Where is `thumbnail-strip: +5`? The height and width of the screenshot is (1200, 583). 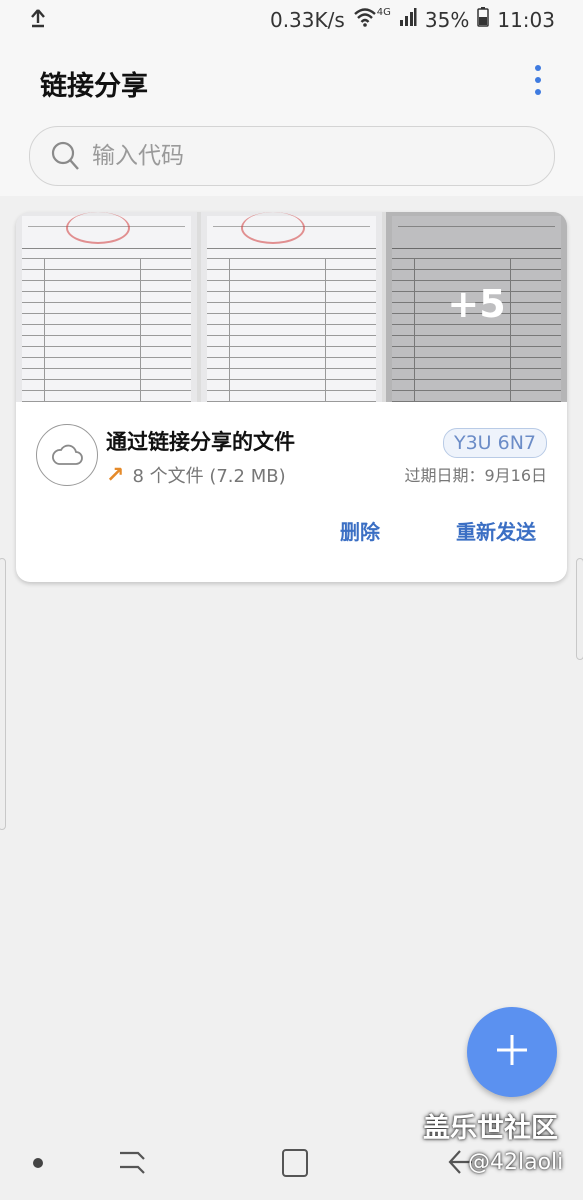 thumbnail-strip: +5 is located at coordinates (291, 307).